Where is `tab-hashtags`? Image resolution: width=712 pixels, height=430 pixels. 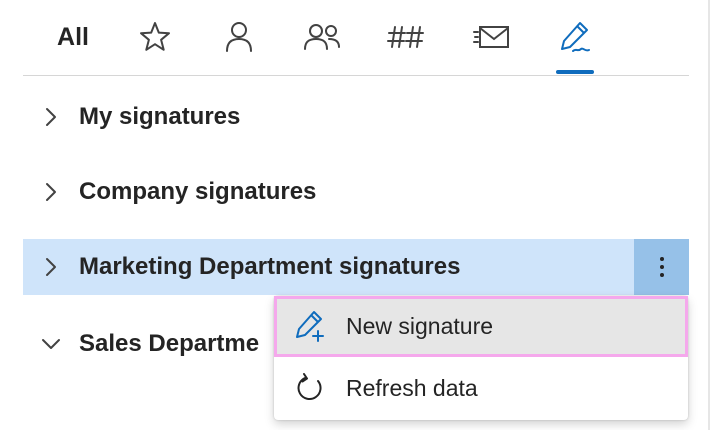 tab-hashtags is located at coordinates (406, 37).